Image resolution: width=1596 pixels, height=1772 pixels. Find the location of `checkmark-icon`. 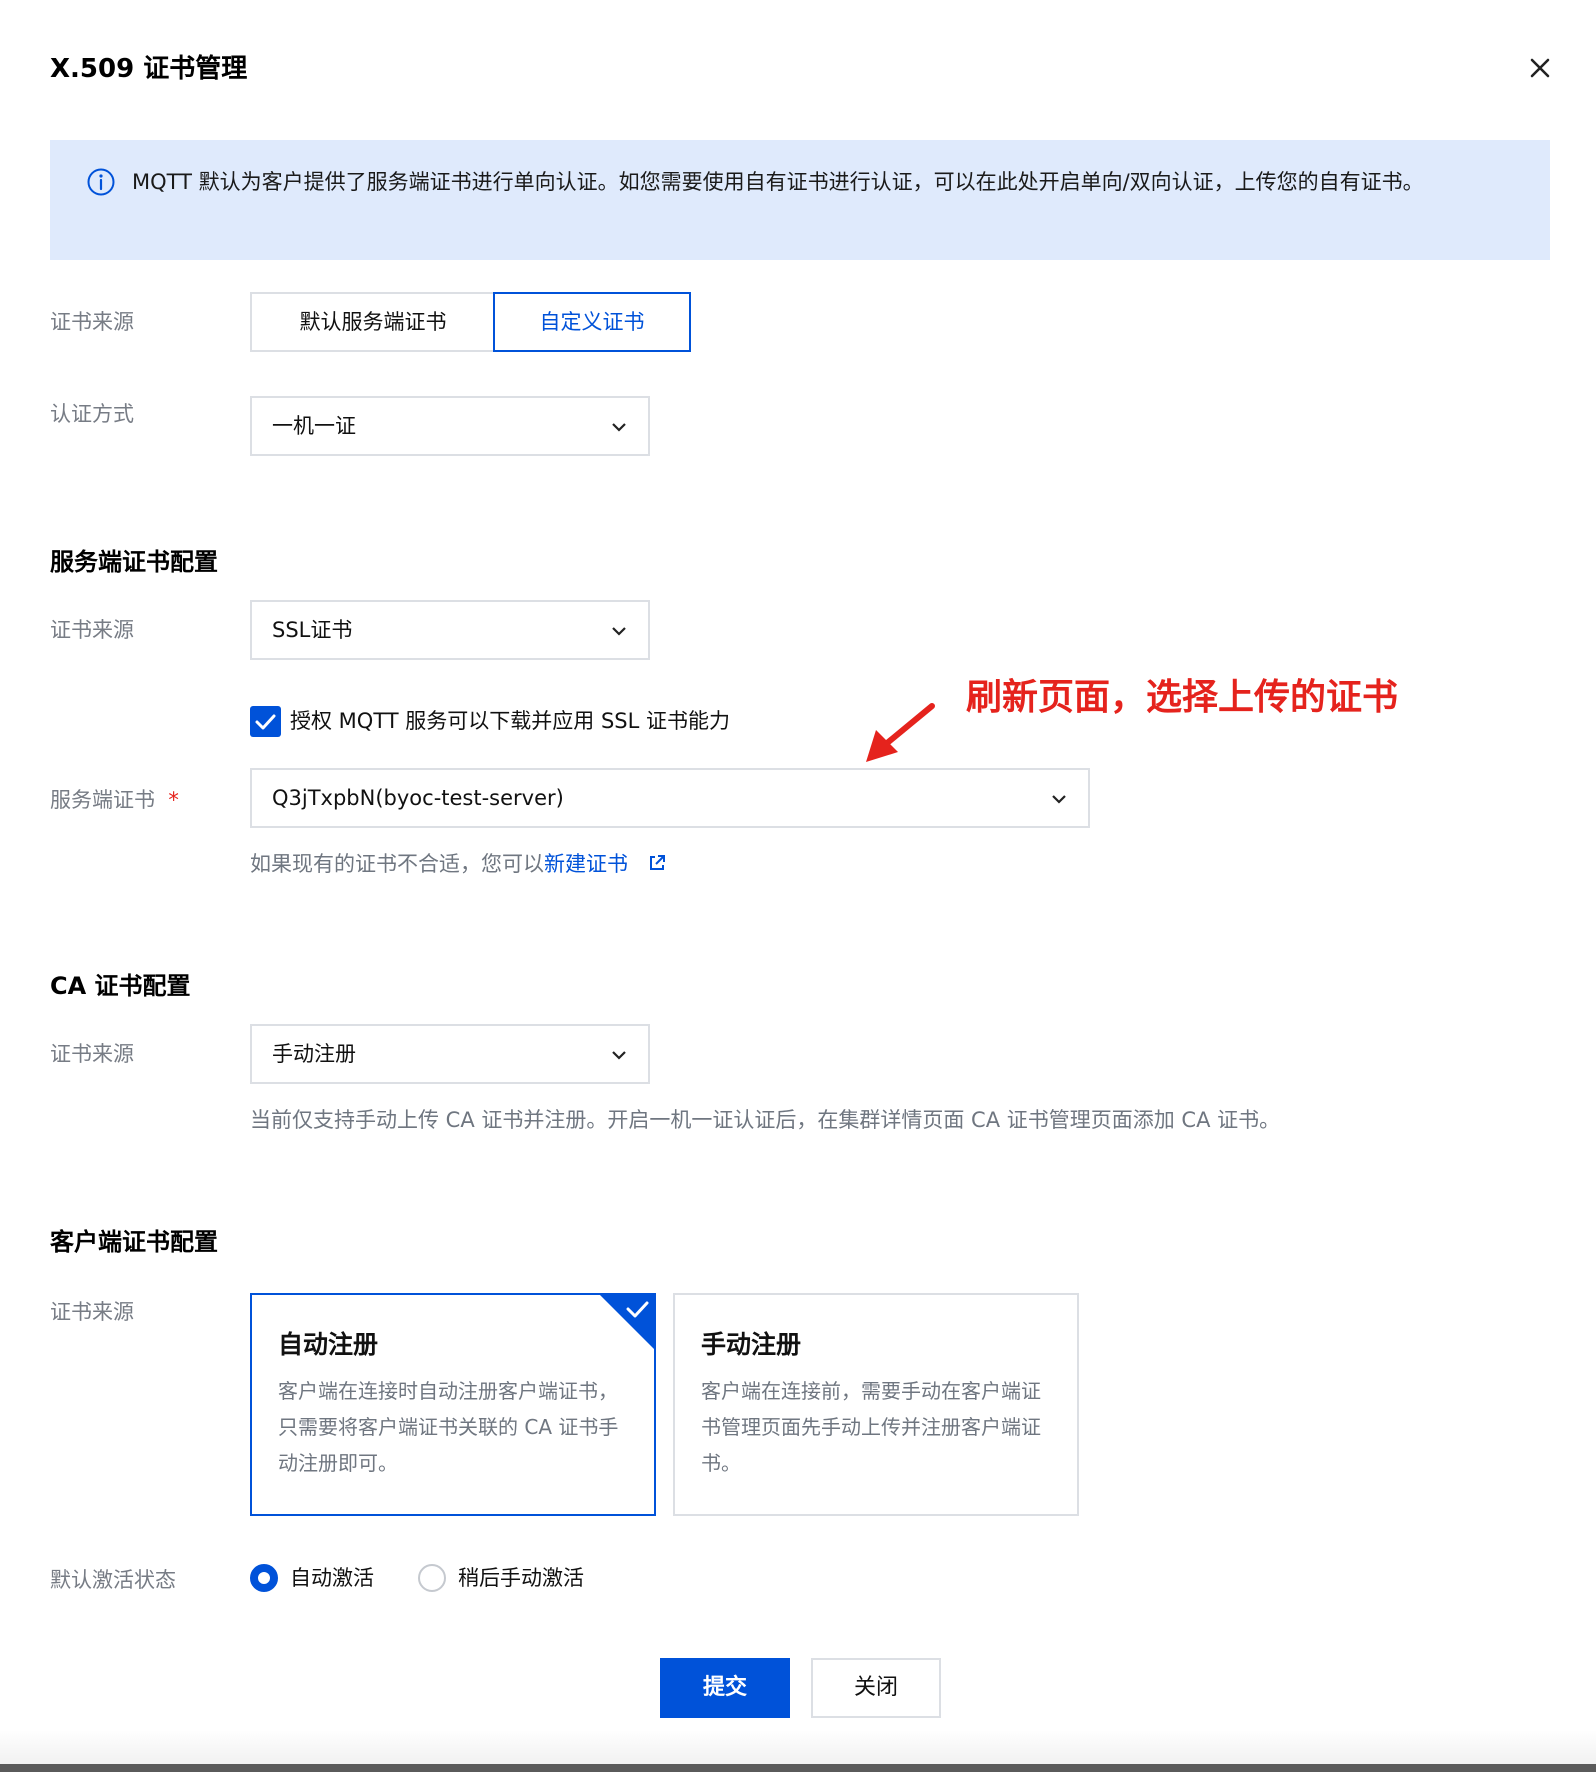

checkmark-icon is located at coordinates (265, 722).